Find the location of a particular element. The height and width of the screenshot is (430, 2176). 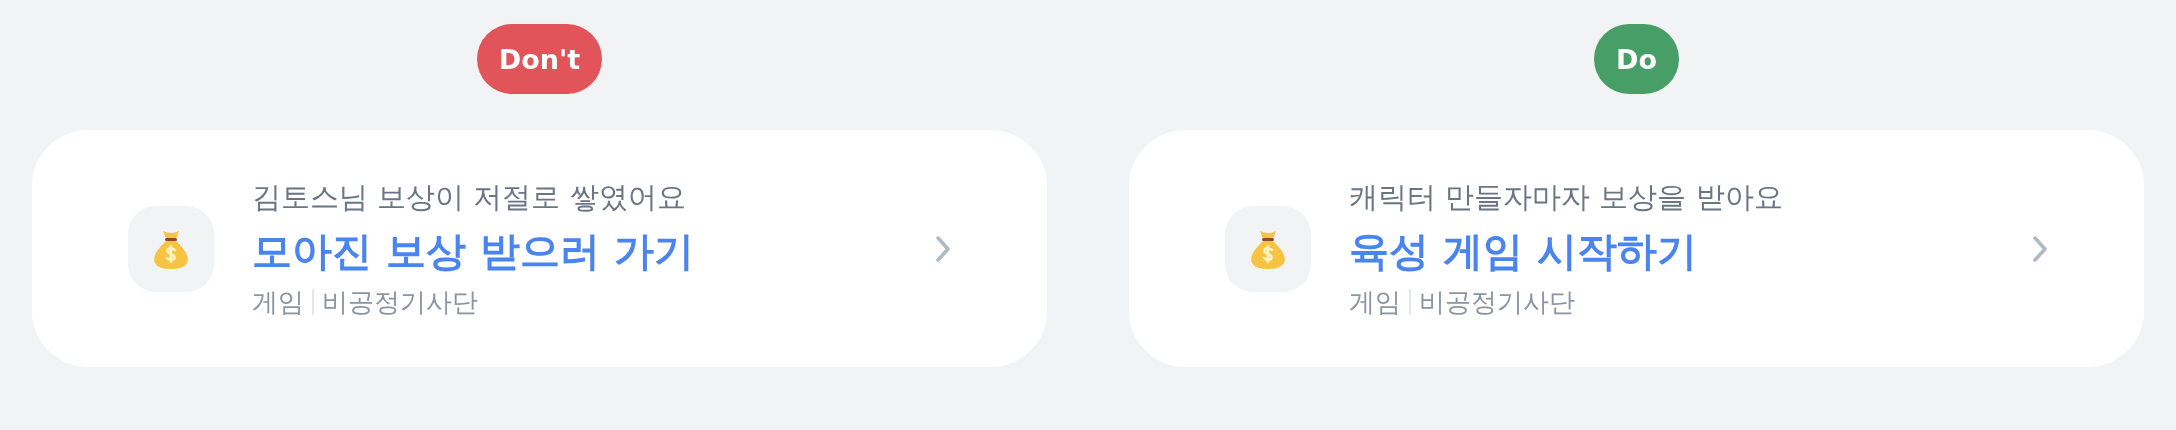

card-title: 육성 게임 시작하기 is located at coordinates (1523, 251).